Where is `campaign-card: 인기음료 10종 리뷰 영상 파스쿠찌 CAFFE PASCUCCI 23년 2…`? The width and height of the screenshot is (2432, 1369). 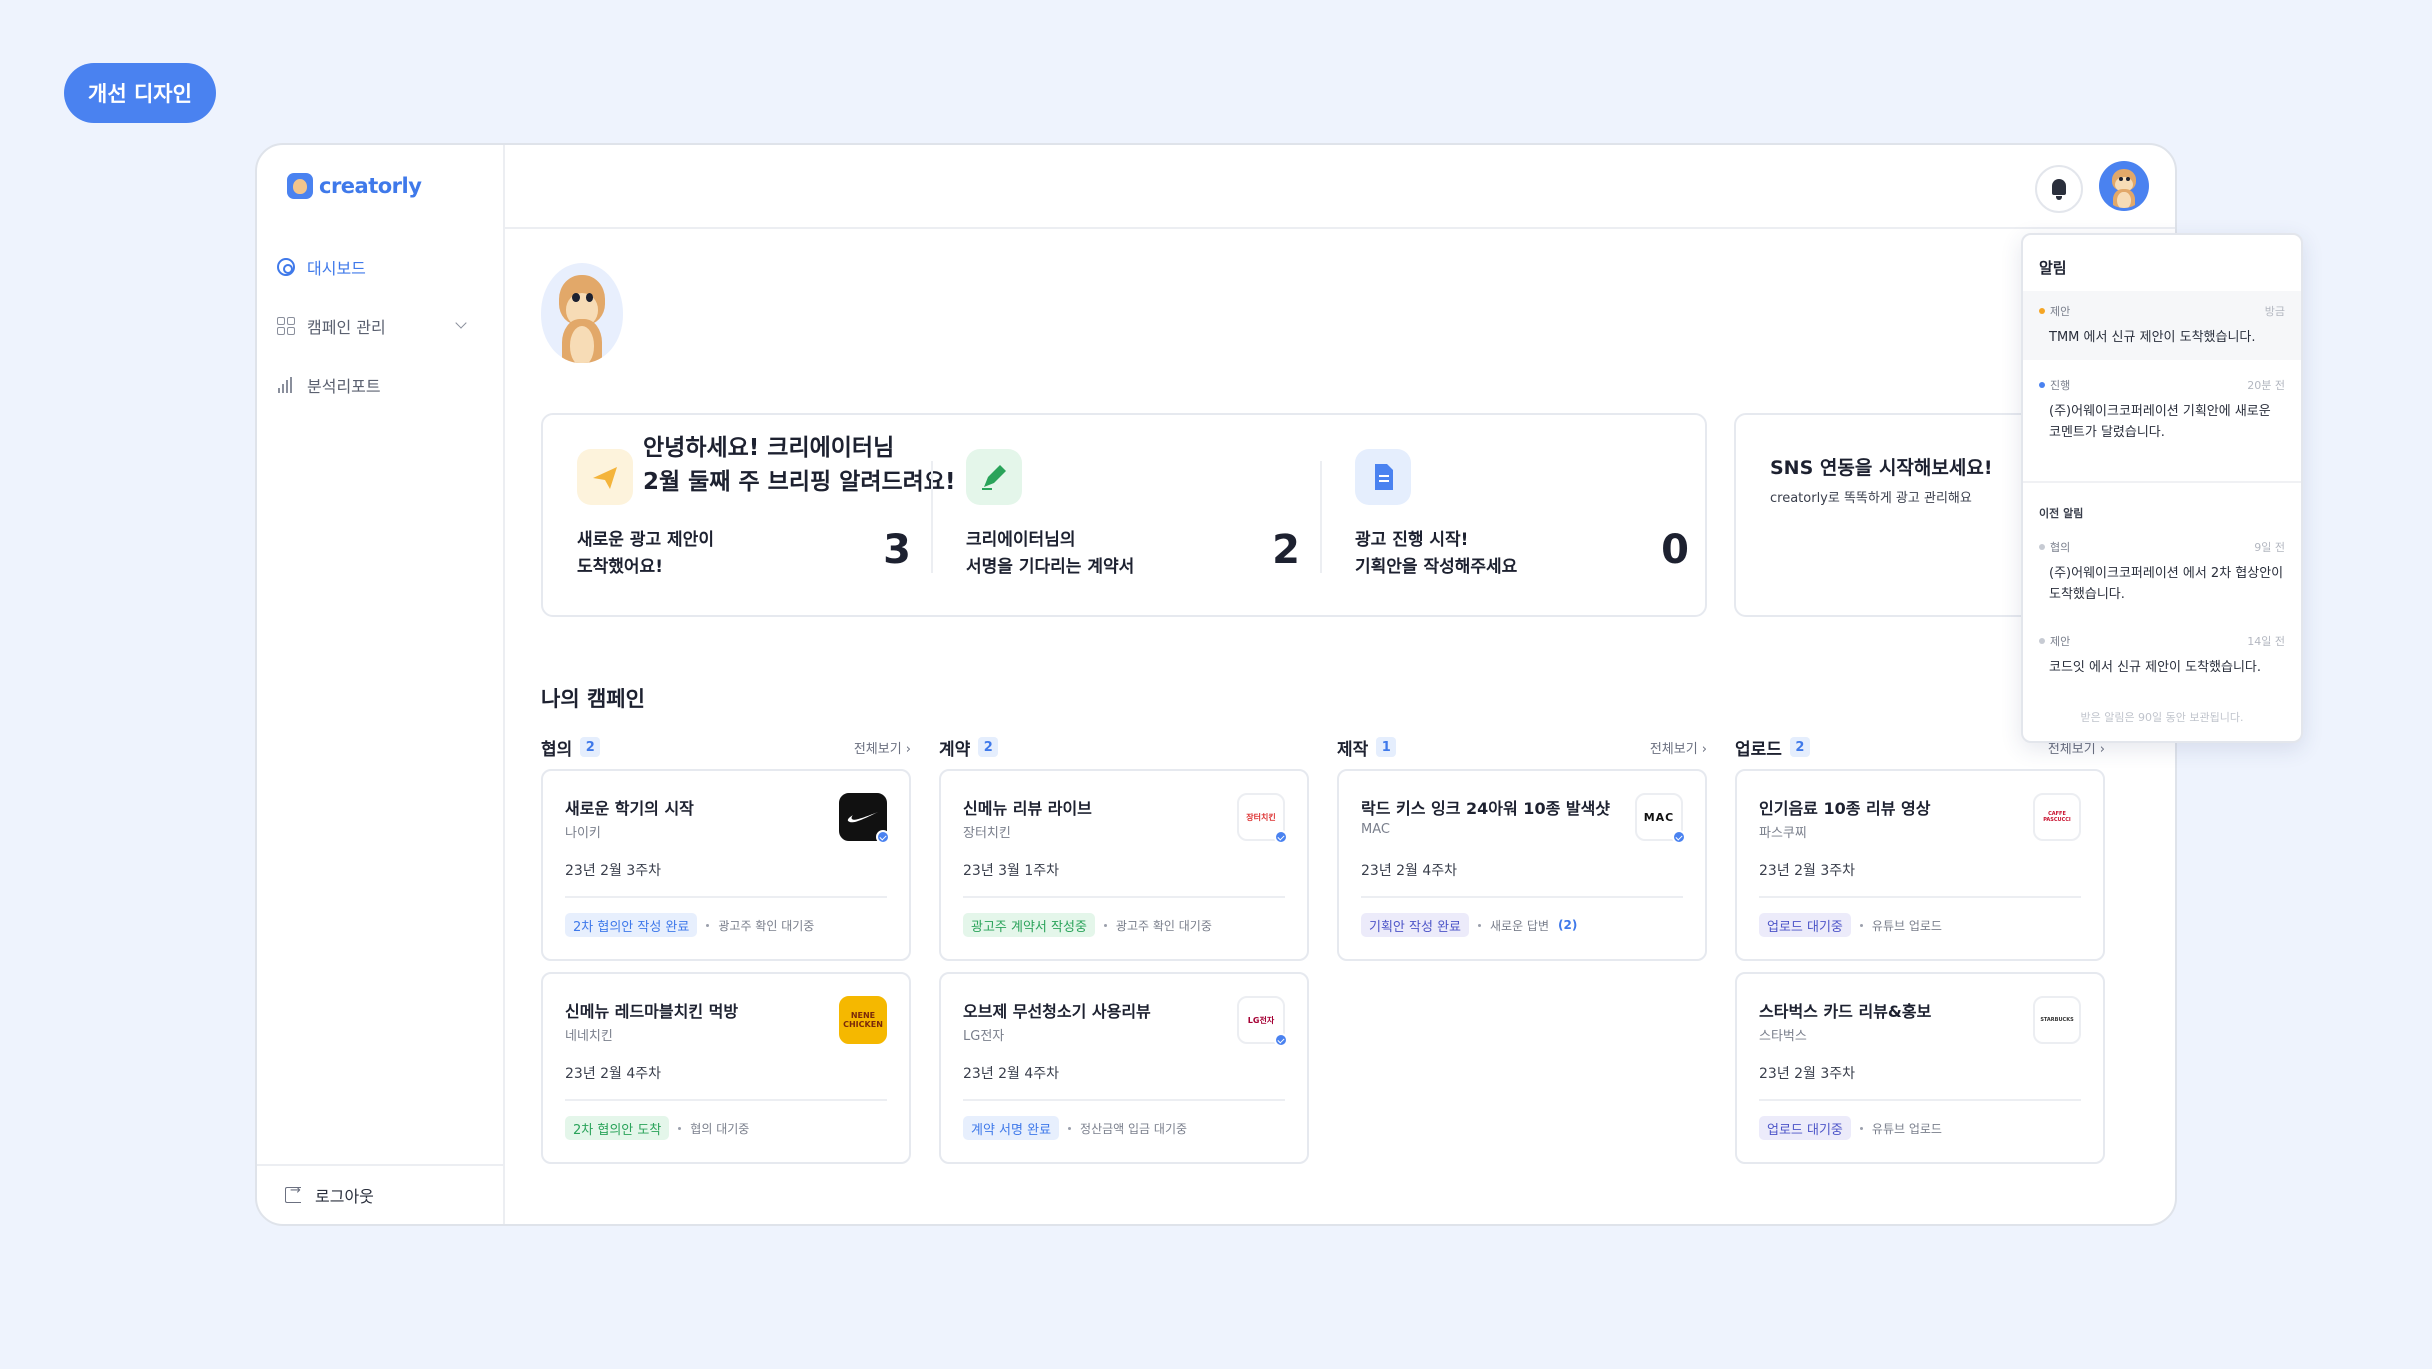 campaign-card: 인기음료 10종 리뷰 영상 파스쿠찌 CAFFE PASCUCCI 23년 2… is located at coordinates (1920, 865).